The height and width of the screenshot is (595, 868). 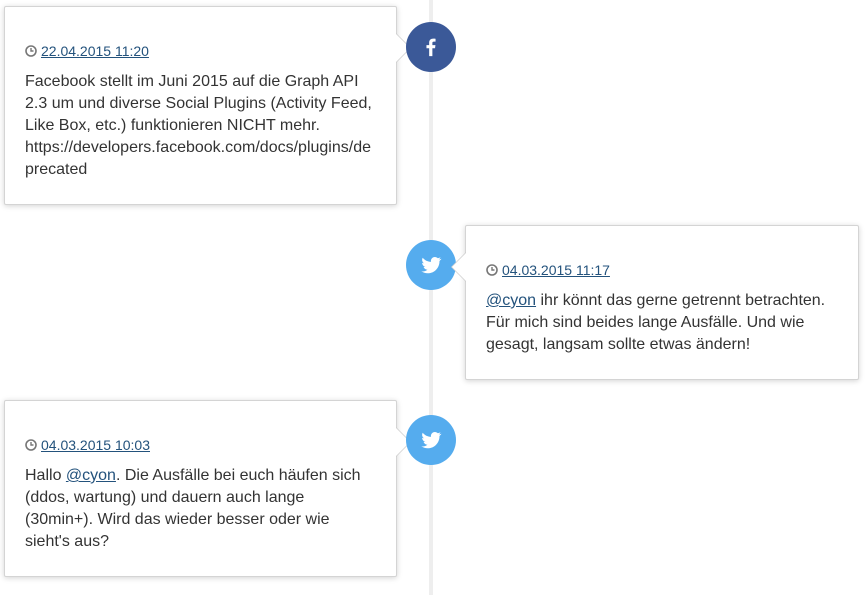 I want to click on timeline-line, so click(x=431, y=297).